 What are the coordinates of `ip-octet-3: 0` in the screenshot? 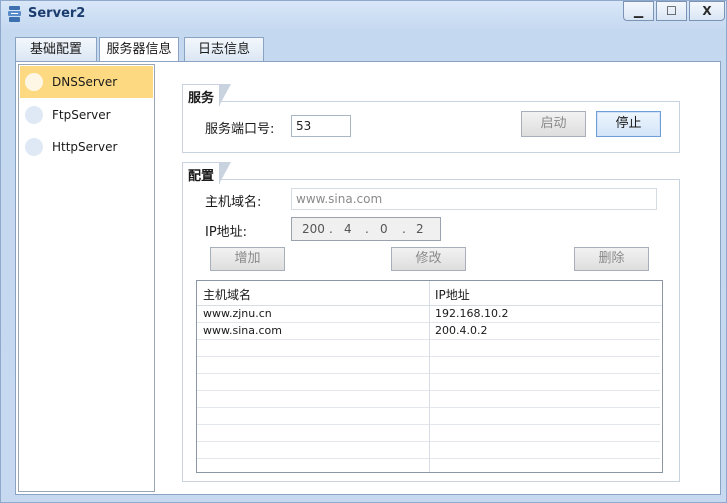 It's located at (384, 229).